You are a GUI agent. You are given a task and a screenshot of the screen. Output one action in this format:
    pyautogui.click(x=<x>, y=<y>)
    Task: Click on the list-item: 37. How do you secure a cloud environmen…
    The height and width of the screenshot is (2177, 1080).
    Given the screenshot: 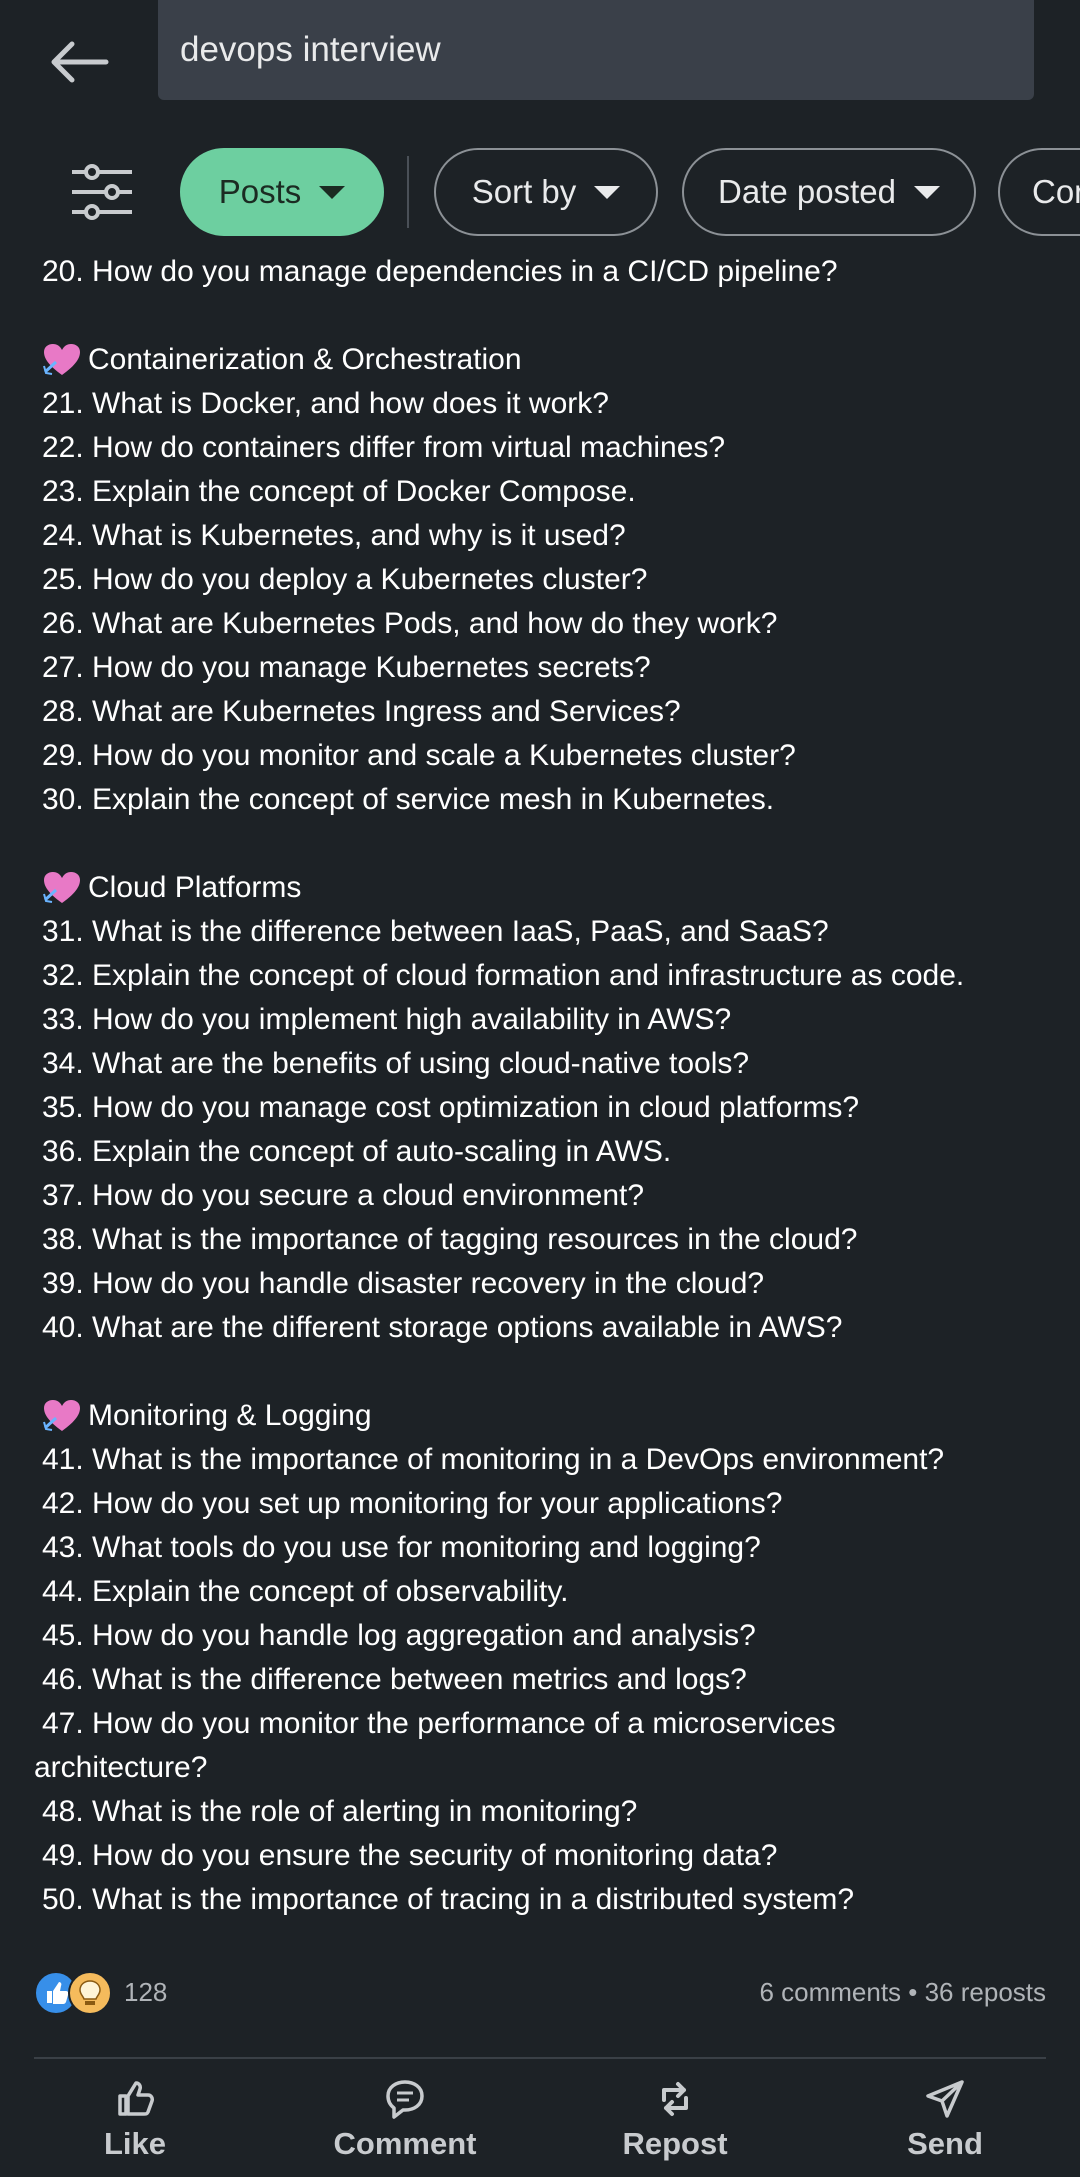 What is the action you would take?
    pyautogui.click(x=343, y=1195)
    